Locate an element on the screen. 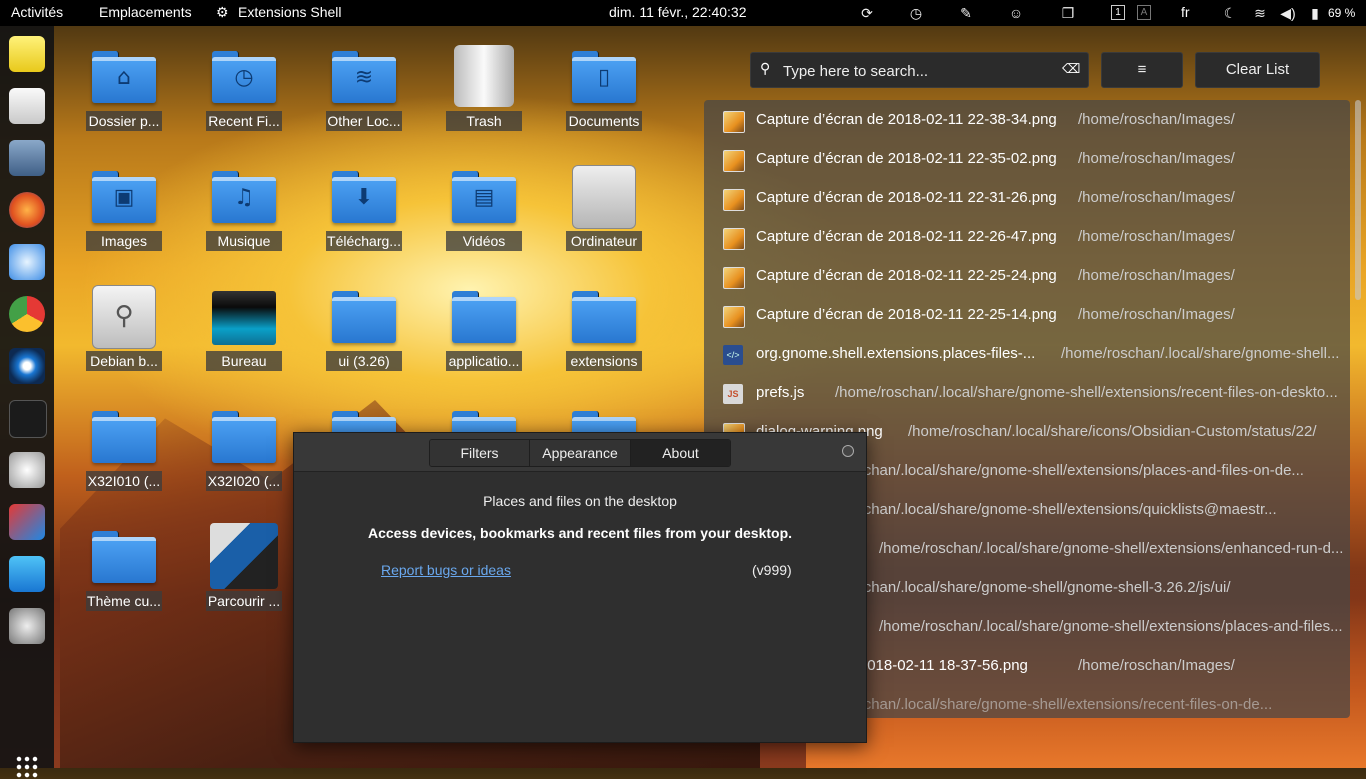 This screenshot has width=1366, height=779. desktop-icon-images: ▣ Images is located at coordinates (124, 218).